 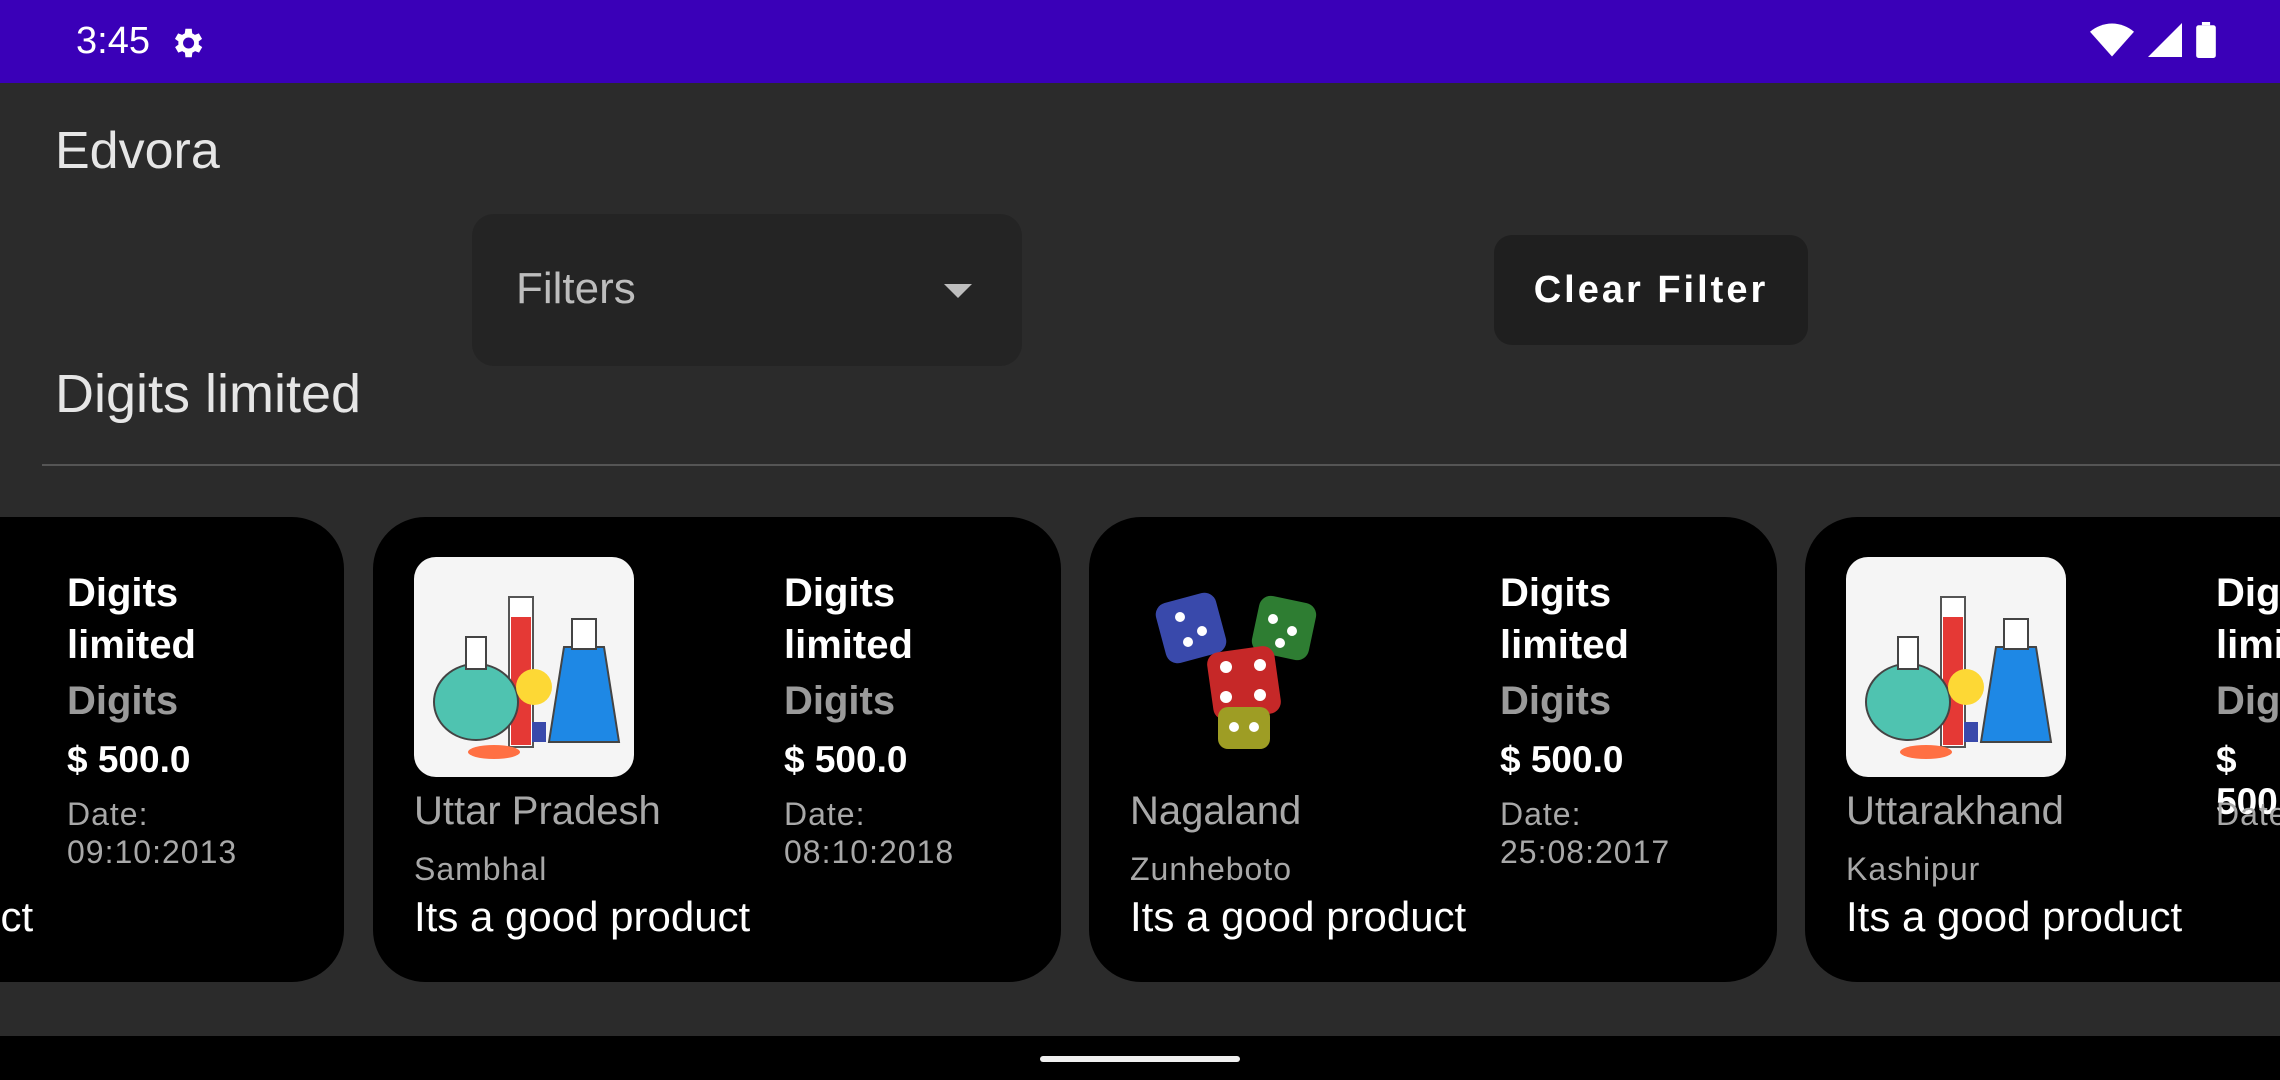 I want to click on chevron-down-icon, so click(x=958, y=291).